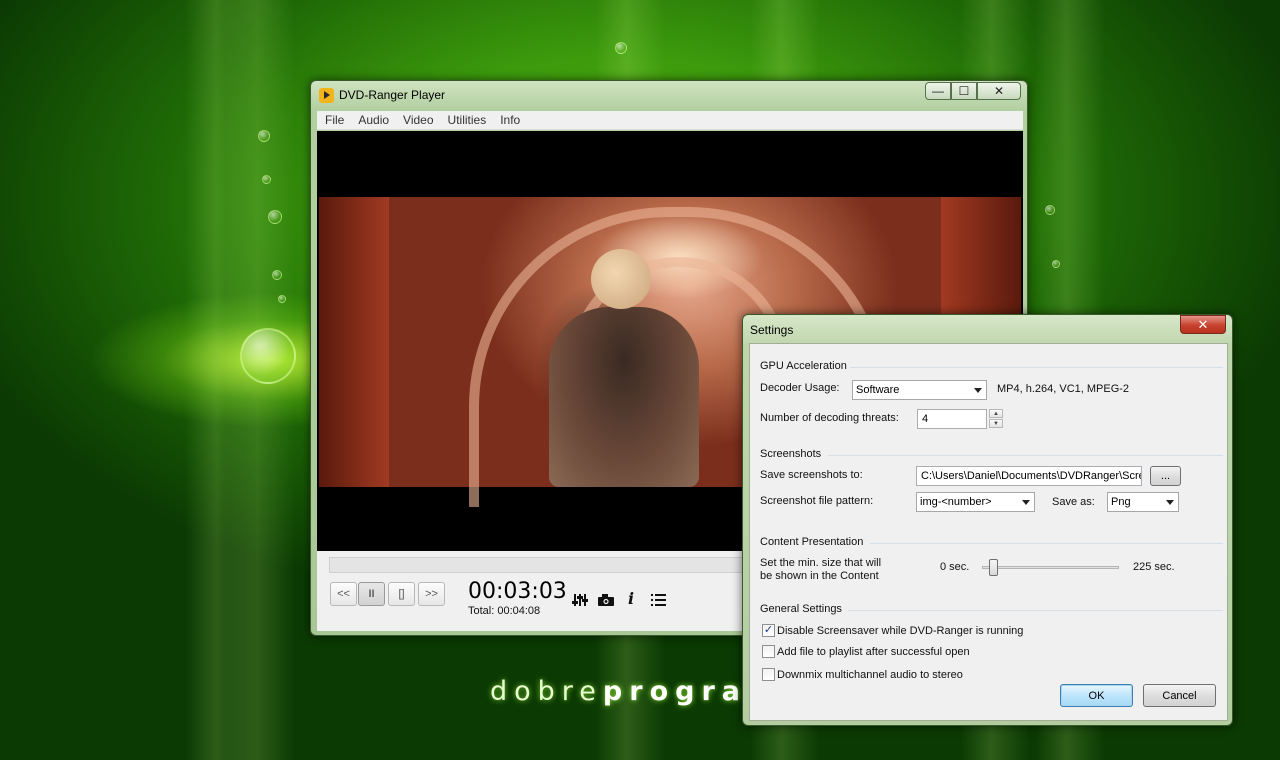 The image size is (1280, 760). What do you see at coordinates (1050, 567) in the screenshot?
I see `min-size-slider-track` at bounding box center [1050, 567].